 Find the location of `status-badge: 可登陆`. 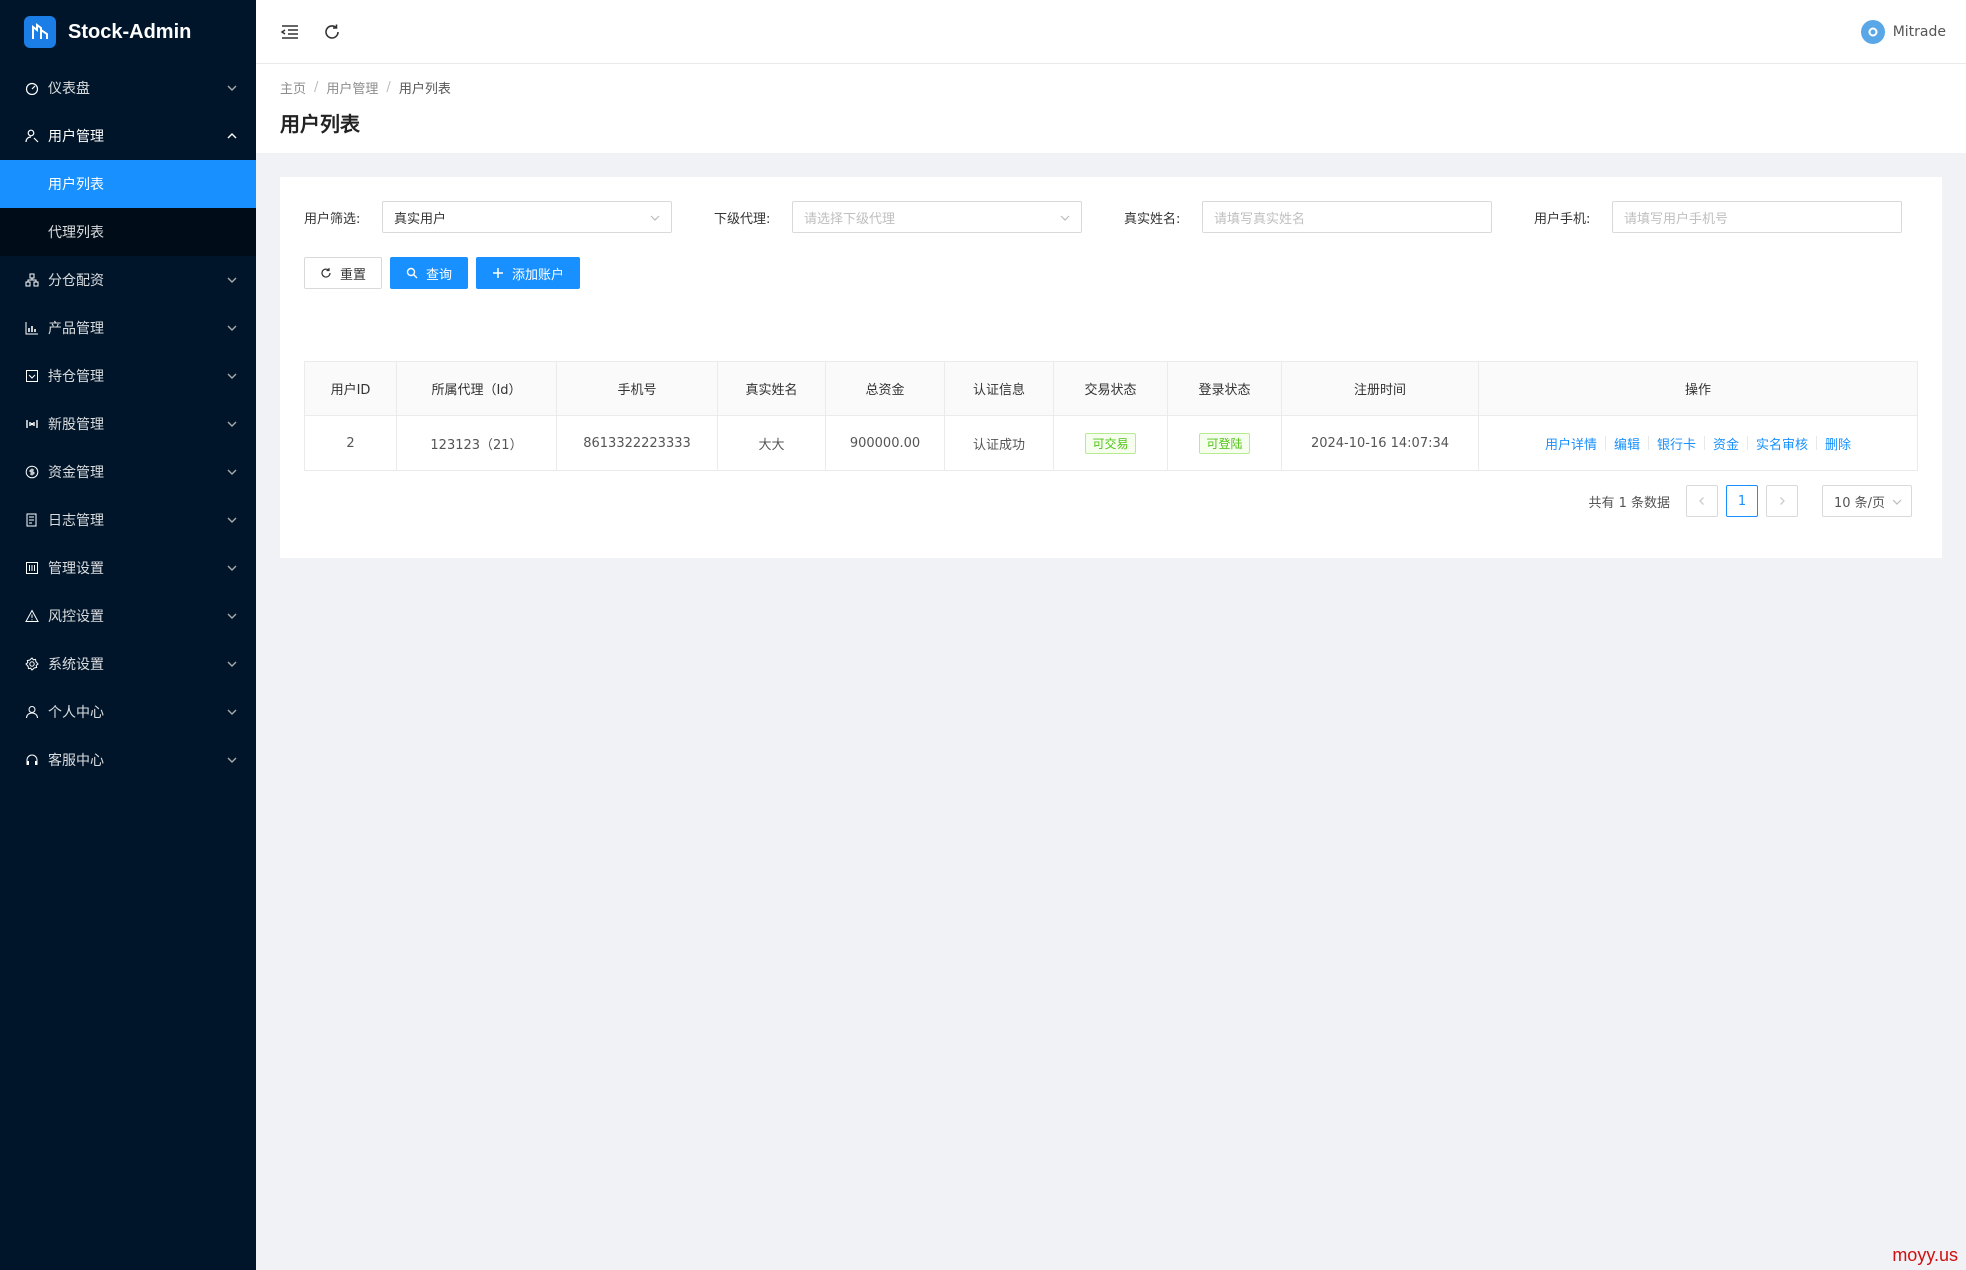

status-badge: 可登陆 is located at coordinates (1224, 443).